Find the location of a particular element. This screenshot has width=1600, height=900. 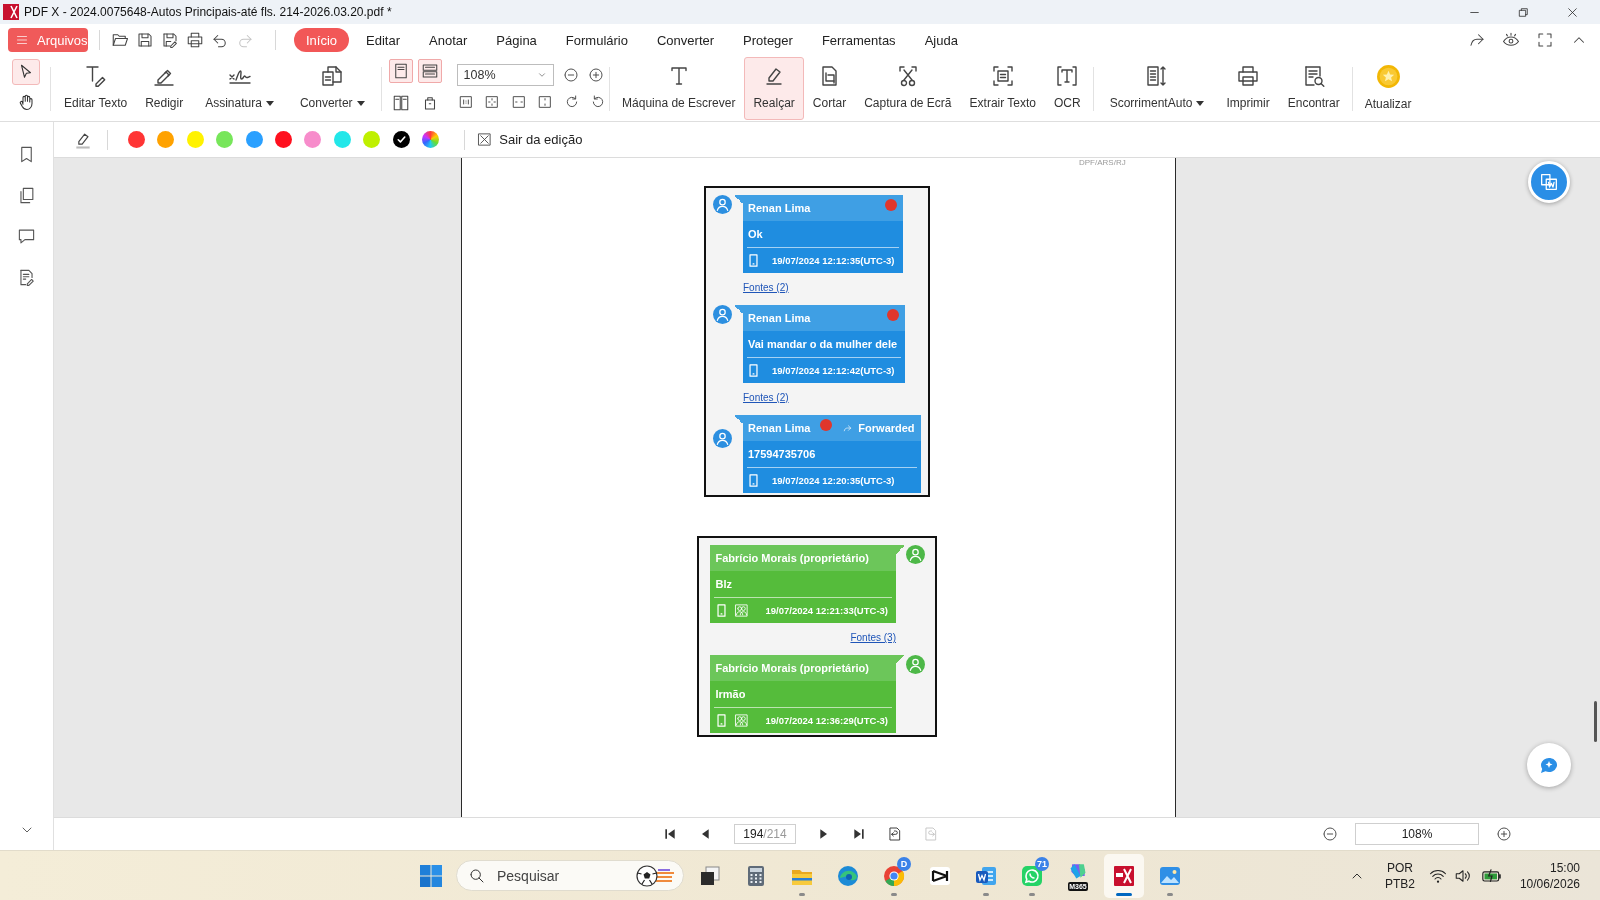

eye-icon is located at coordinates (1511, 40).